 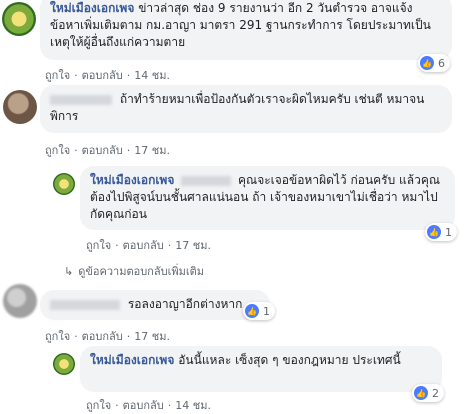 What do you see at coordinates (441, 63) in the screenshot?
I see `reaction-number: 6` at bounding box center [441, 63].